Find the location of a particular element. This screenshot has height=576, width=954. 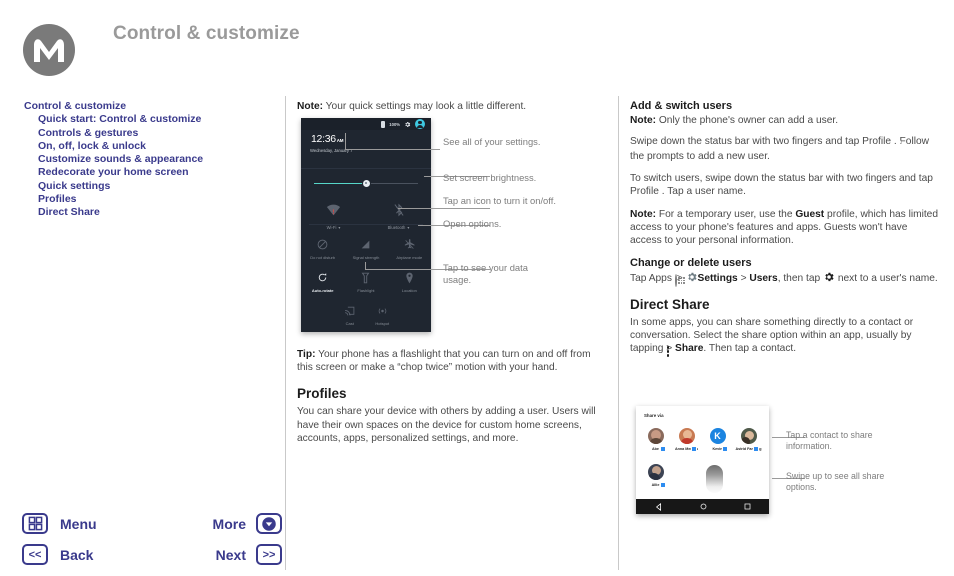

tile-do-not-disturb: Do not disturb is located at coordinates (322, 248).